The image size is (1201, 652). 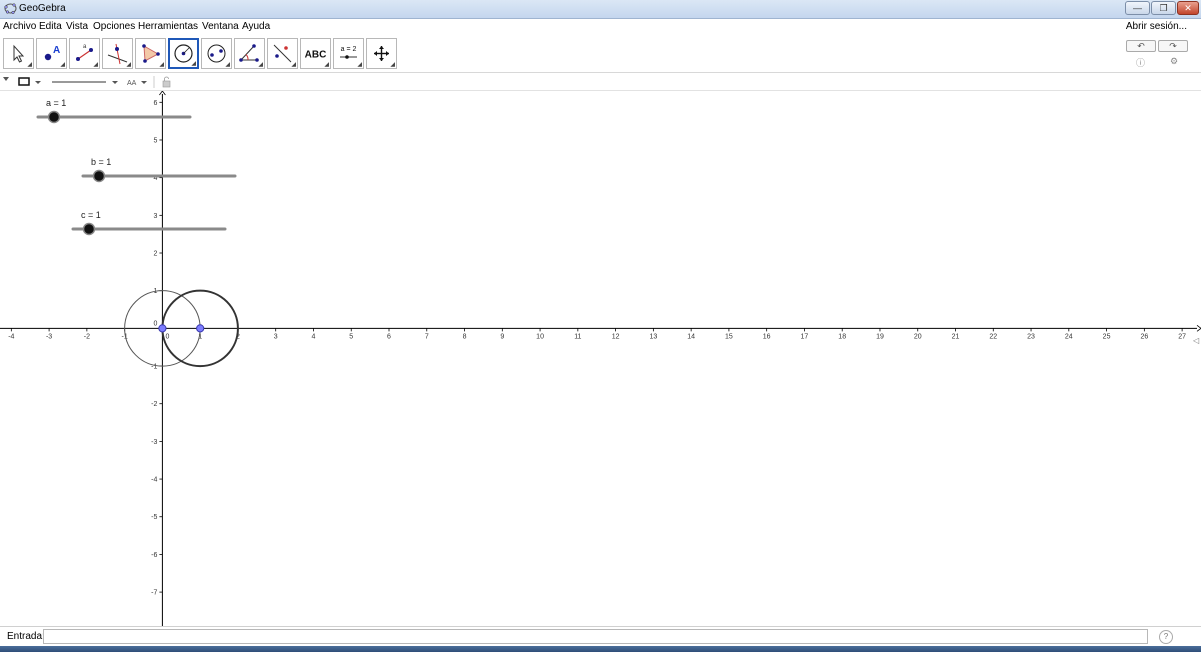 What do you see at coordinates (389, 336) in the screenshot?
I see `x-tick-label: 6` at bounding box center [389, 336].